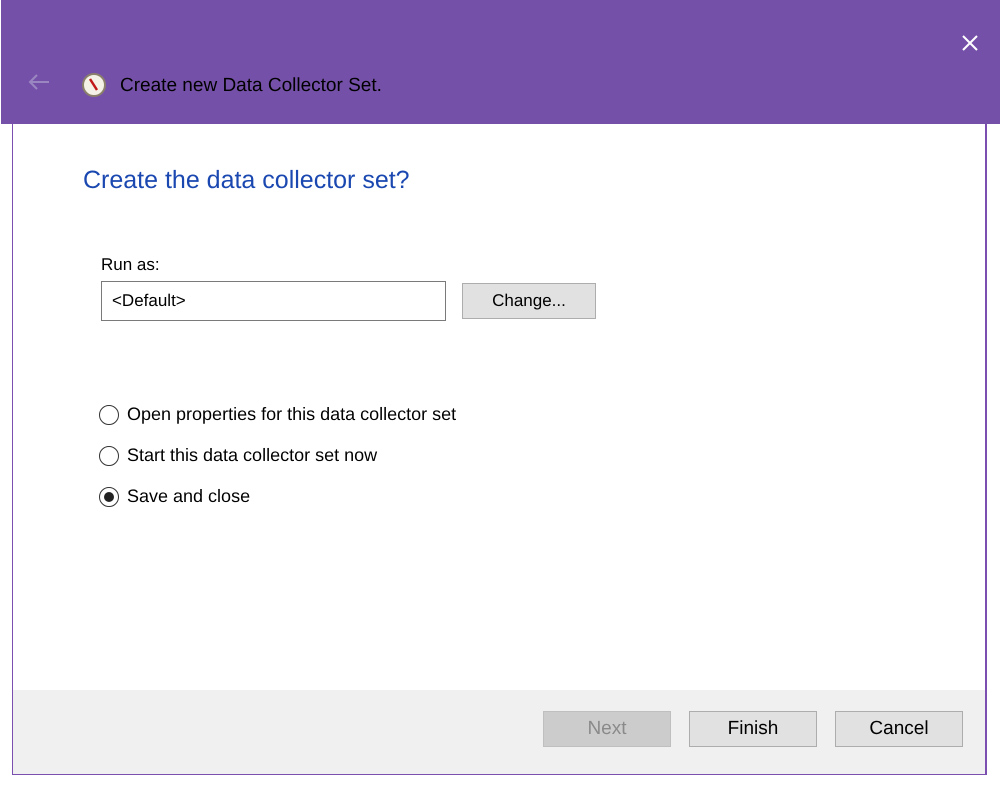 The height and width of the screenshot is (787, 1000). What do you see at coordinates (542, 455) in the screenshot?
I see `radio-option: Start this data collector set now` at bounding box center [542, 455].